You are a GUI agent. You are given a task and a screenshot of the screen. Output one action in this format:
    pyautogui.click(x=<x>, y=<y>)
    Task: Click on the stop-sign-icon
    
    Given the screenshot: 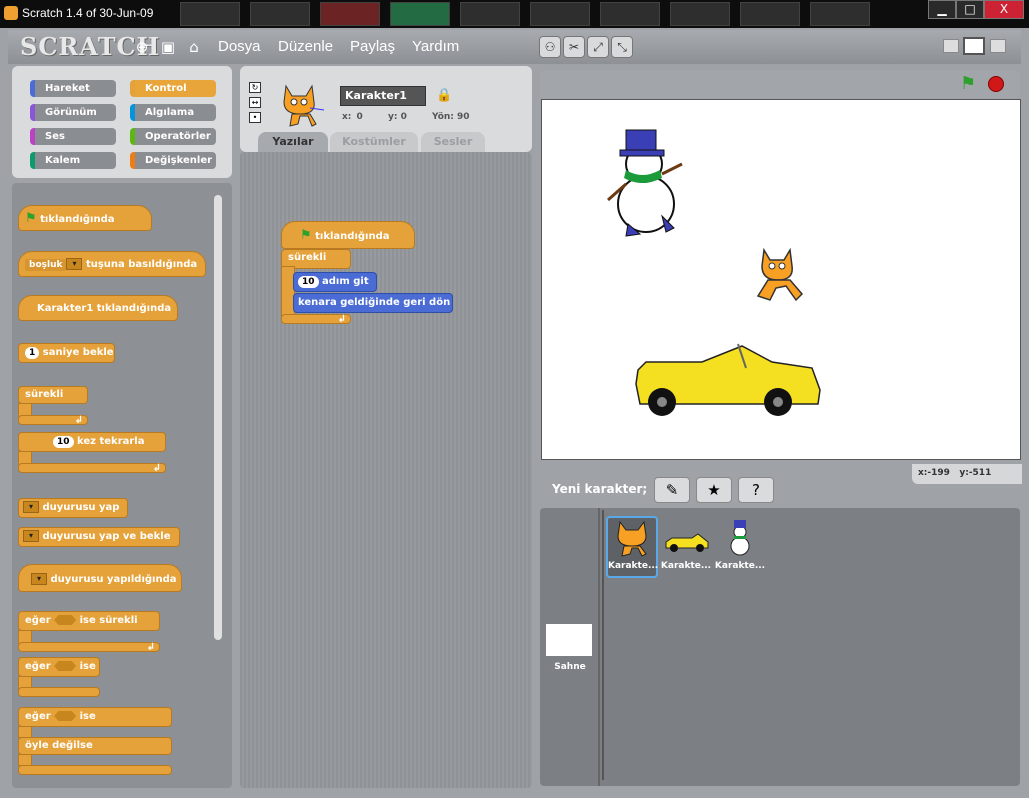 What is the action you would take?
    pyautogui.click(x=996, y=84)
    